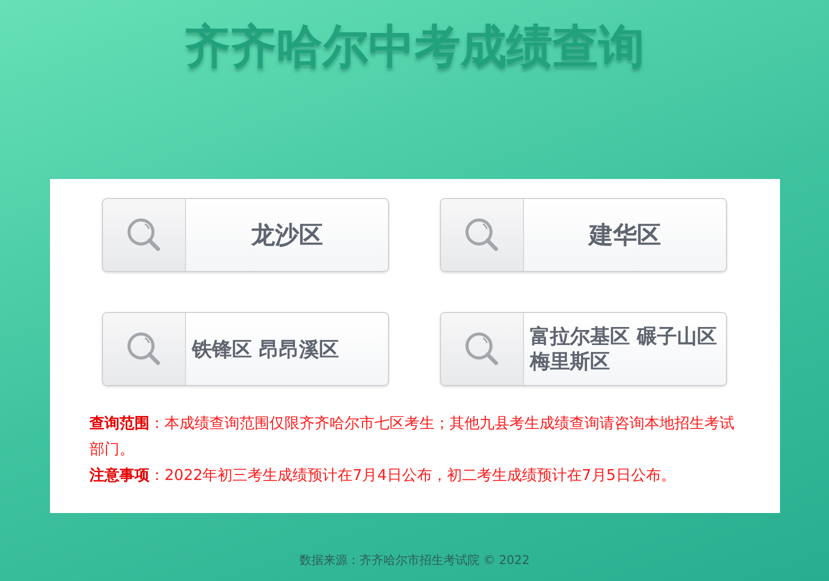 This screenshot has width=829, height=581. Describe the element at coordinates (245, 349) in the screenshot. I see `district-button: 铁锋区 昂昂溪区` at that location.